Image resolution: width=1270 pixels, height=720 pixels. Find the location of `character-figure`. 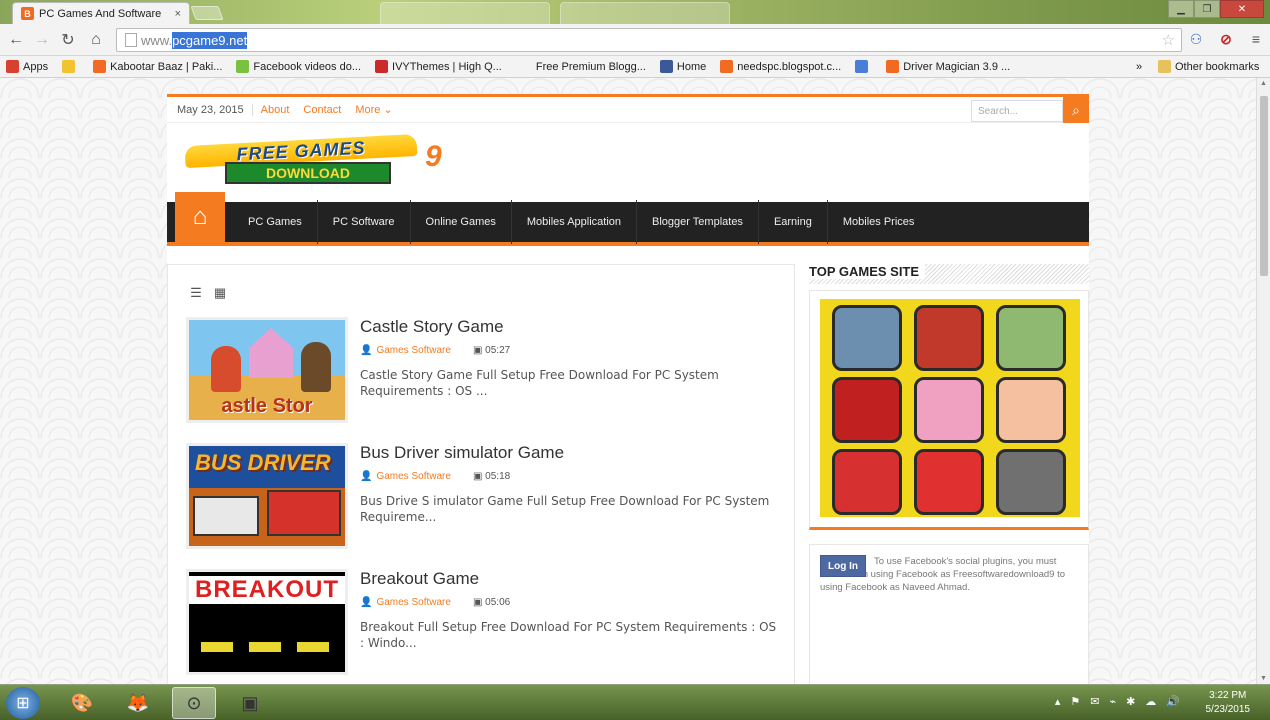

character-figure is located at coordinates (226, 369).